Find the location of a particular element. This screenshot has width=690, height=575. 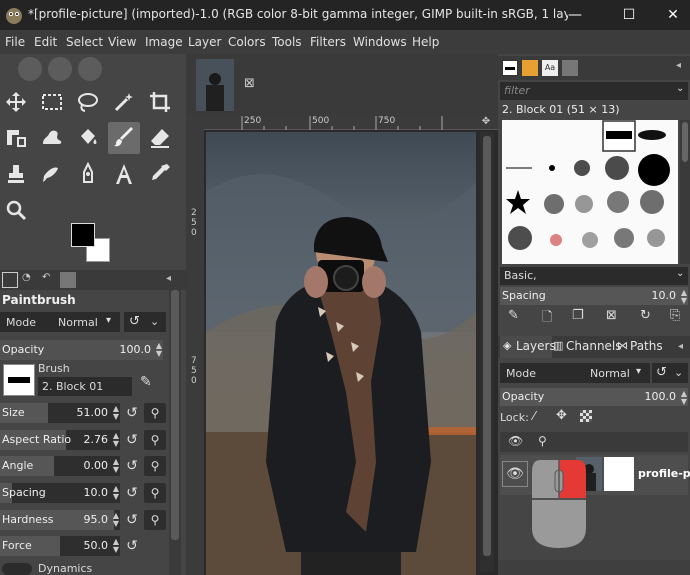

mode-reset-button: ↺ ⌄ is located at coordinates (145, 322).